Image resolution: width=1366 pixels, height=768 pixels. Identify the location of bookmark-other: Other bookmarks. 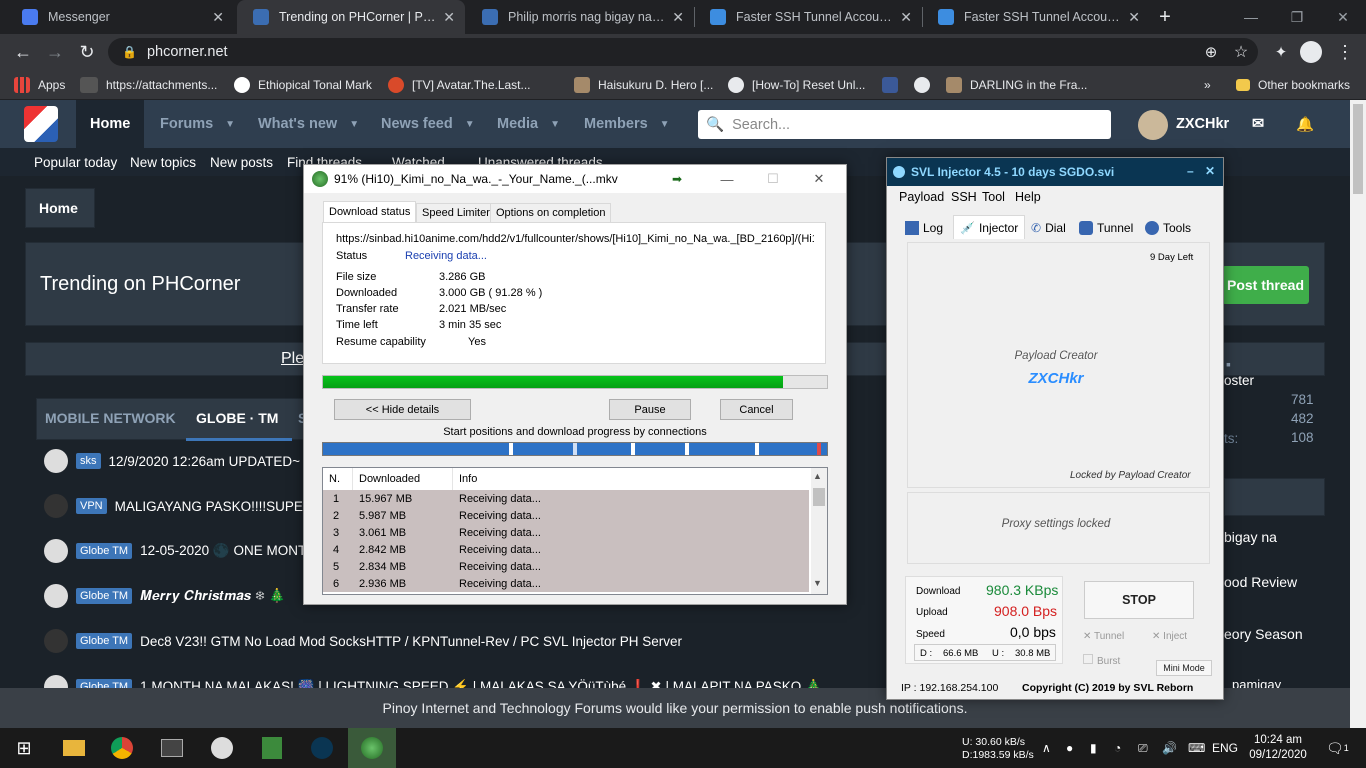
(1293, 85).